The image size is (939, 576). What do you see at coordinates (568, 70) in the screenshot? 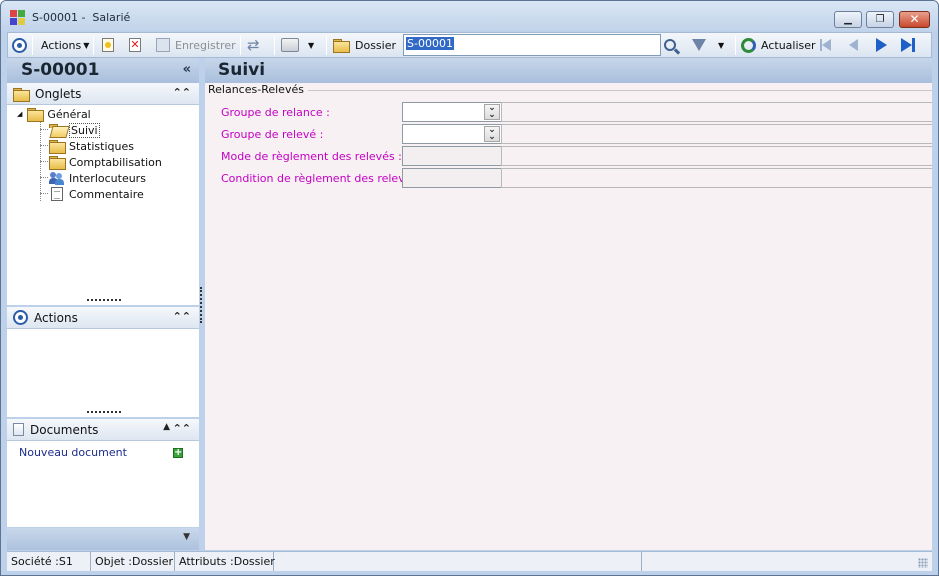
I see `page-header: Suivi` at bounding box center [568, 70].